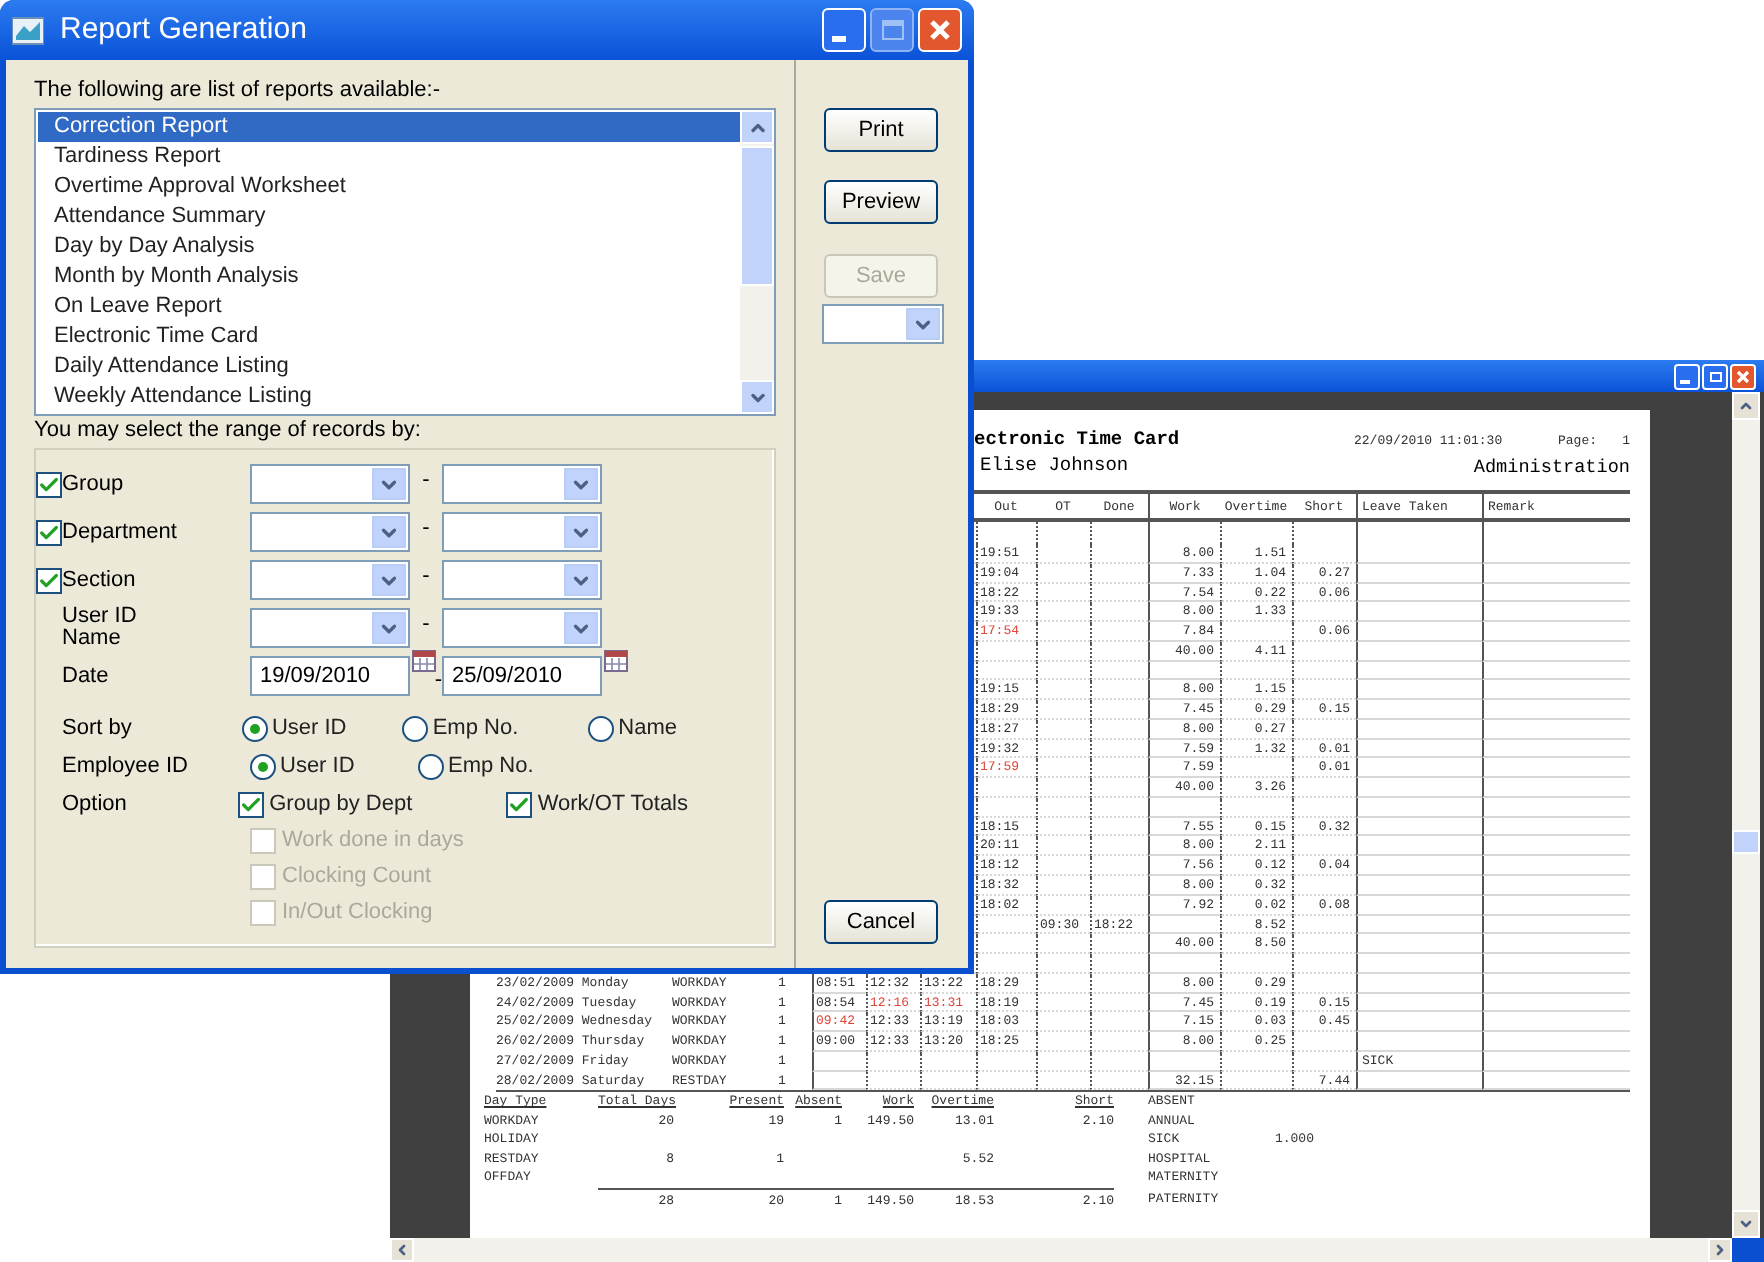 The height and width of the screenshot is (1262, 1764). I want to click on dialog-button: Cancel, so click(881, 922).